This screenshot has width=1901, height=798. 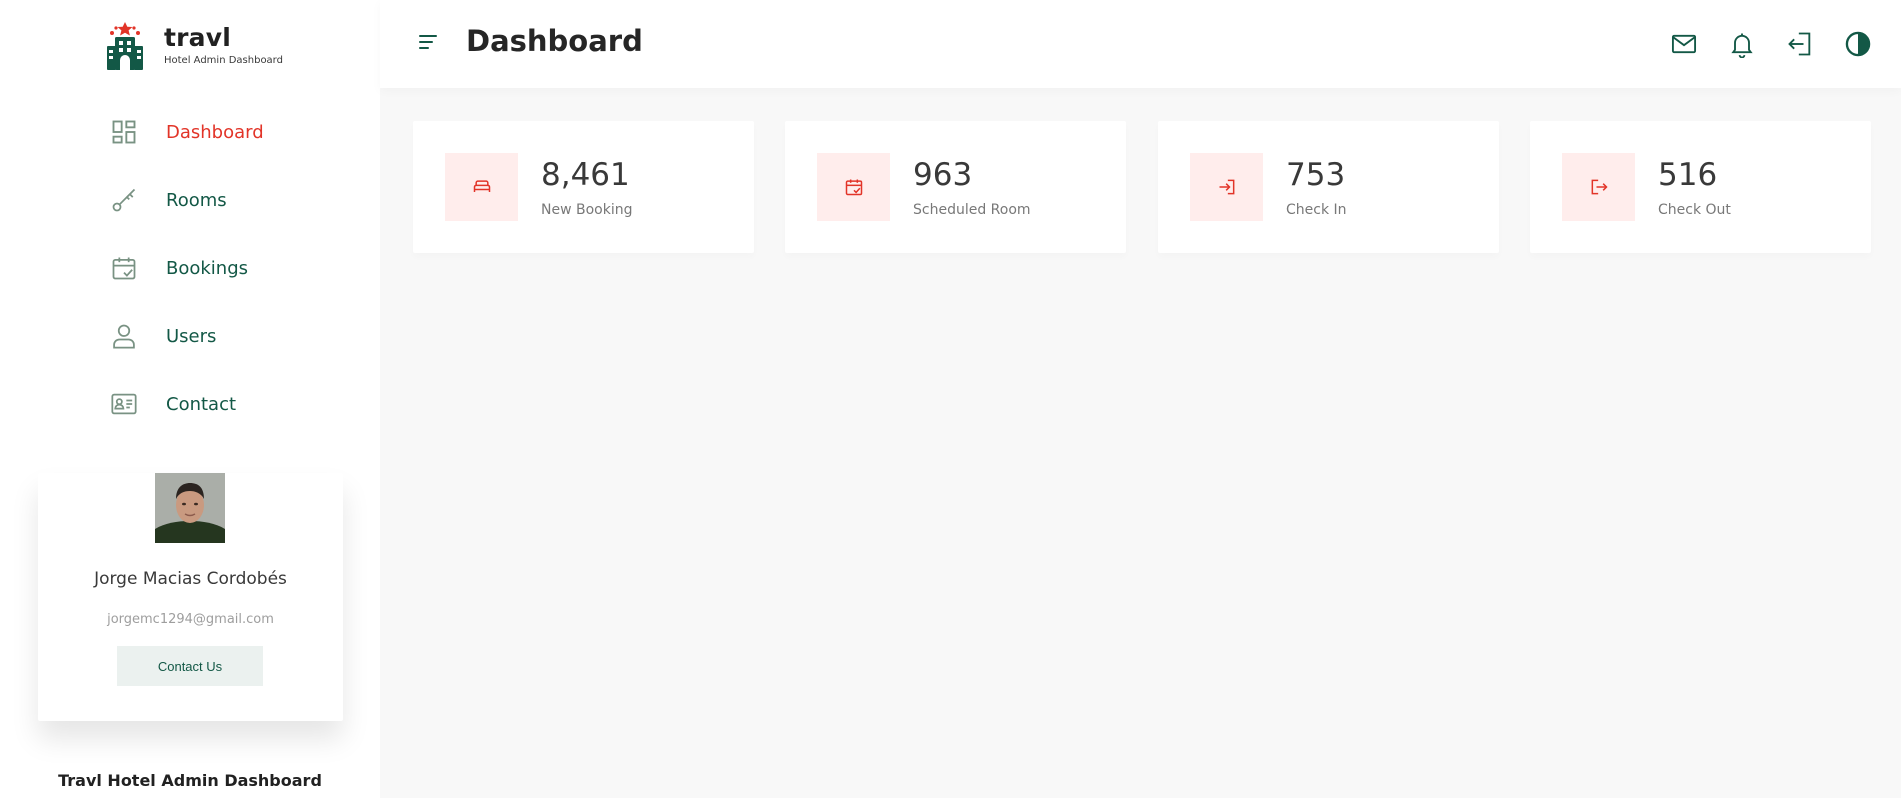 What do you see at coordinates (587, 210) in the screenshot?
I see `kpi-label: New Booking` at bounding box center [587, 210].